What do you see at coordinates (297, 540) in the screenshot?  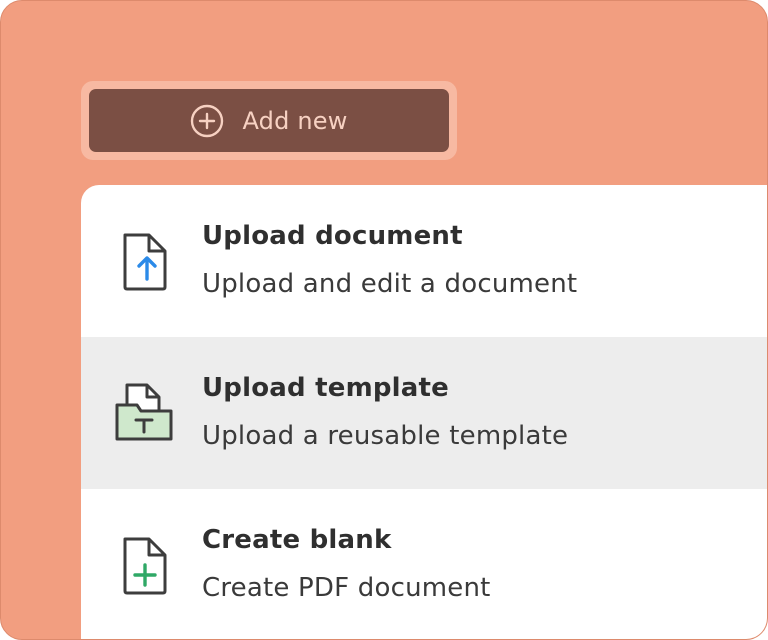 I see `menu-item-title: Create blank` at bounding box center [297, 540].